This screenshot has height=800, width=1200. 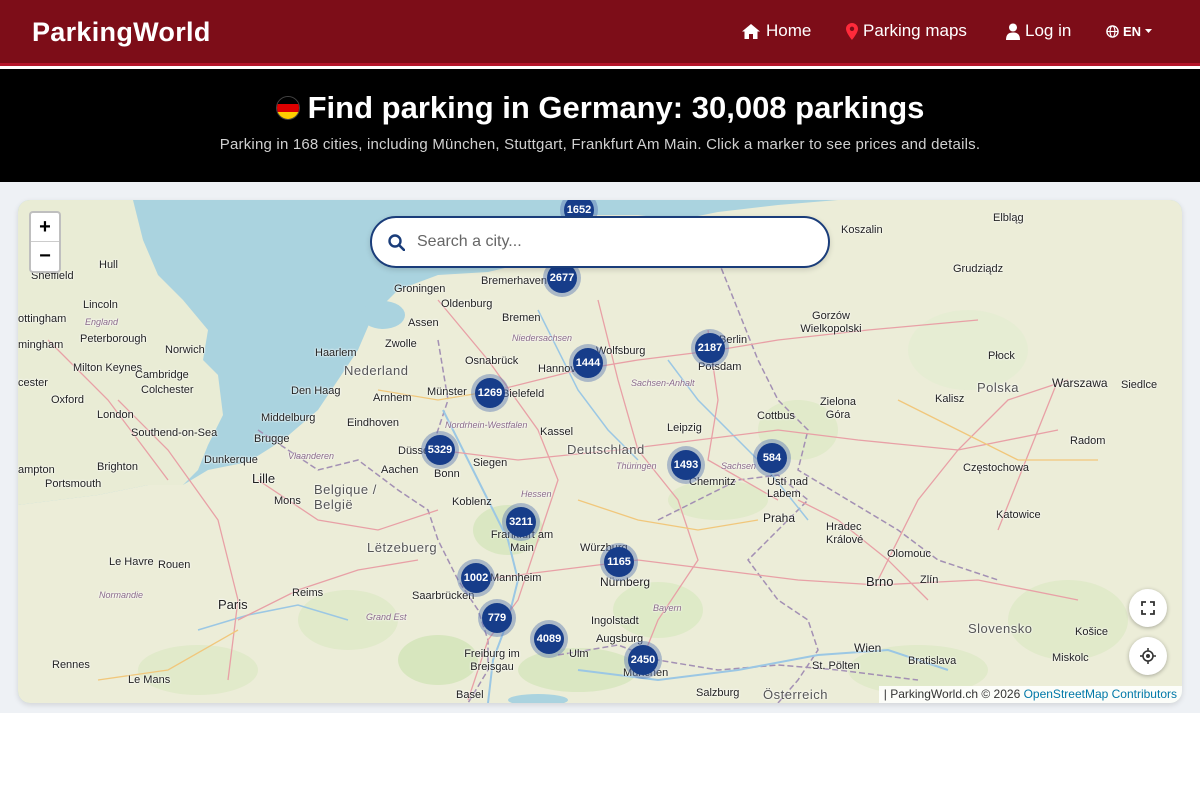 I want to click on parking-cluster-marker: 2450, so click(x=643, y=660).